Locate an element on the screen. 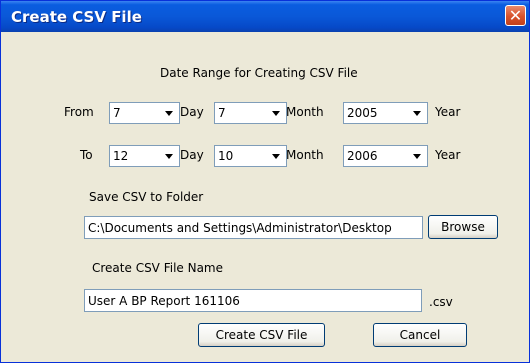 This screenshot has width=530, height=363. from-label: From is located at coordinates (79, 112).